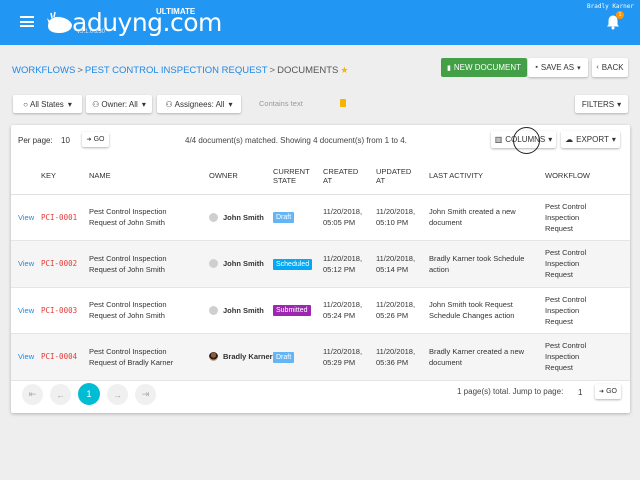 The image size is (640, 480). I want to click on document-key: PCI-0004, so click(59, 357).